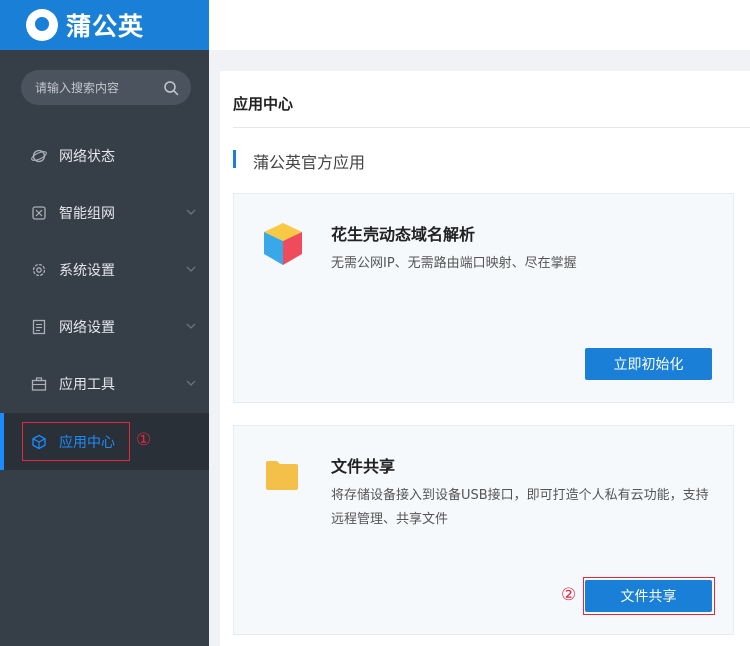 Image resolution: width=750 pixels, height=646 pixels. Describe the element at coordinates (87, 156) in the screenshot. I see `sidebar-item-label: 网络状态` at that location.